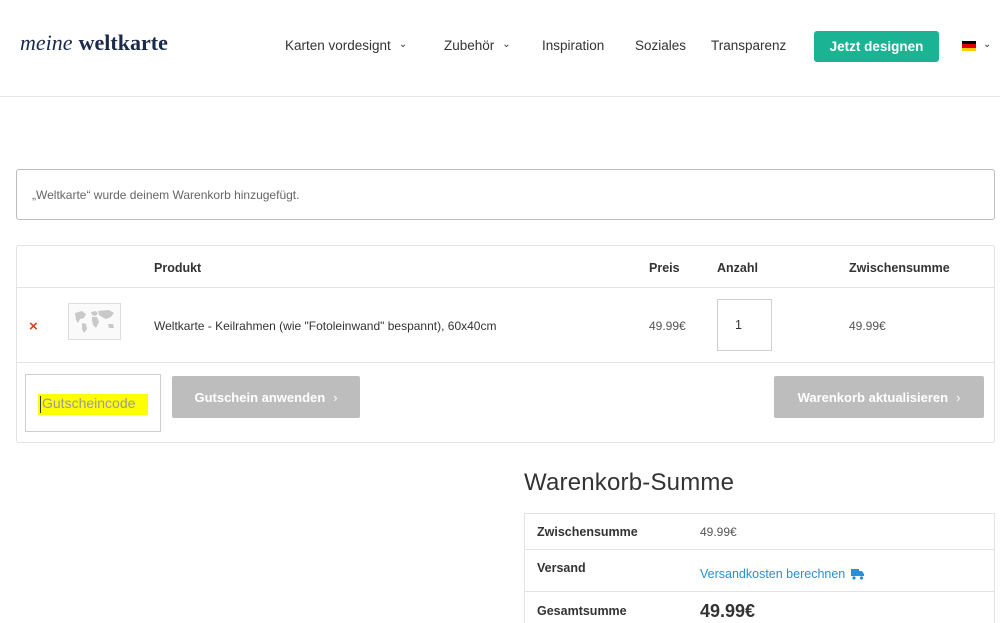  I want to click on german-flag-icon, so click(969, 46).